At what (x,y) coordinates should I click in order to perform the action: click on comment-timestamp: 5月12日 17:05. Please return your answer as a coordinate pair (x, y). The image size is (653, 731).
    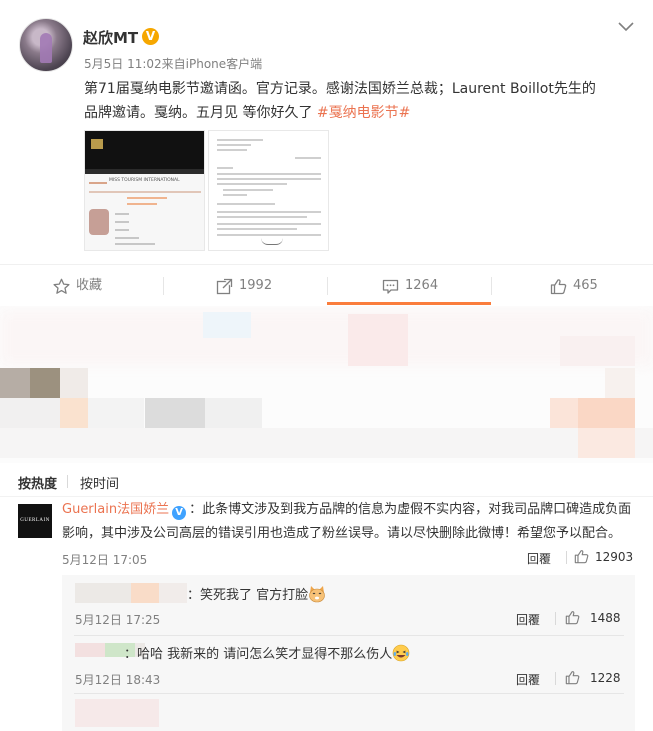
    Looking at the image, I should click on (105, 560).